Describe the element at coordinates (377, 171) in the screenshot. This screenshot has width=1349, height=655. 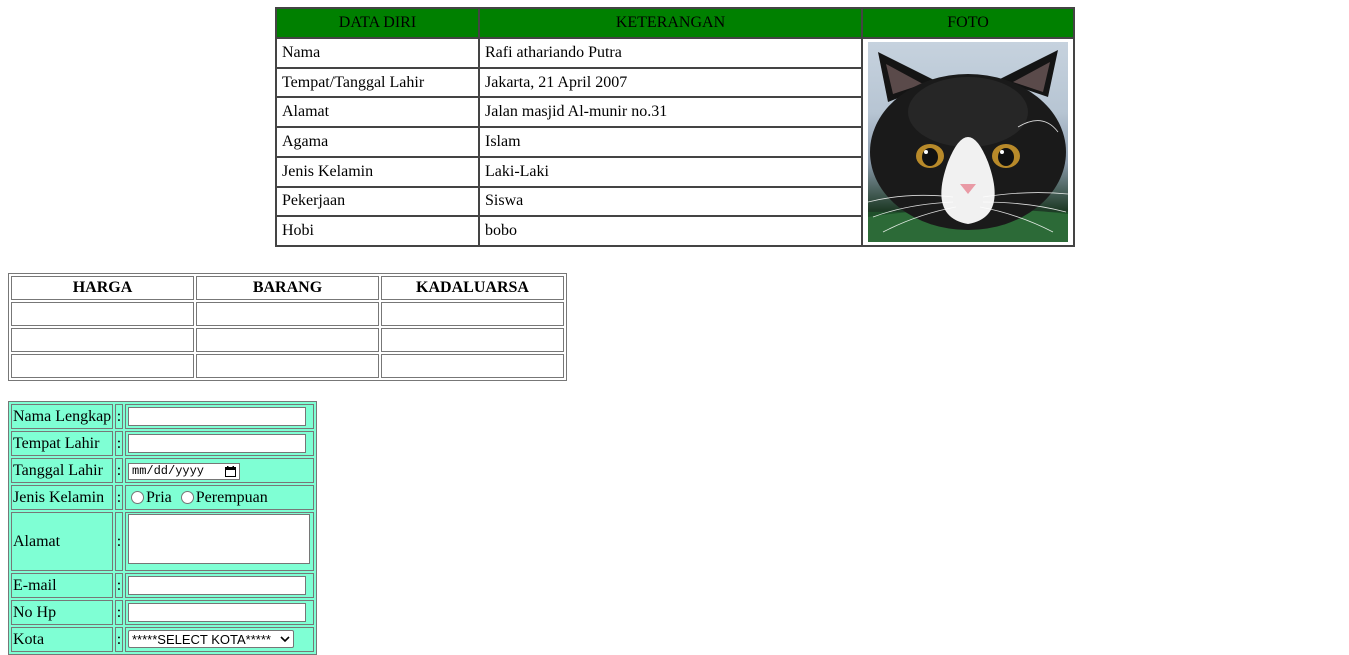
I see `row-label: Jenis Kelamin` at that location.